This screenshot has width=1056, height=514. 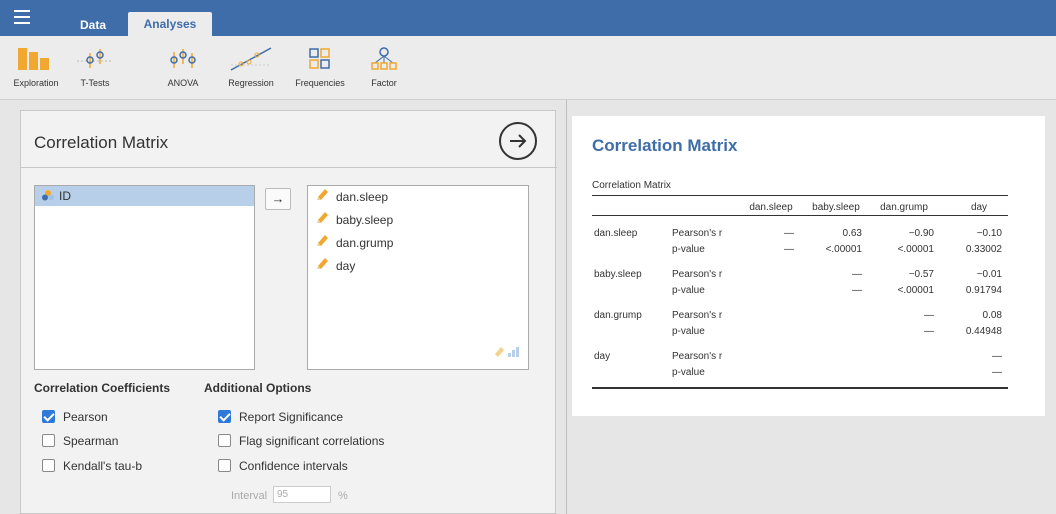 What do you see at coordinates (528, 18) in the screenshot?
I see `top-bar: Data Analyses` at bounding box center [528, 18].